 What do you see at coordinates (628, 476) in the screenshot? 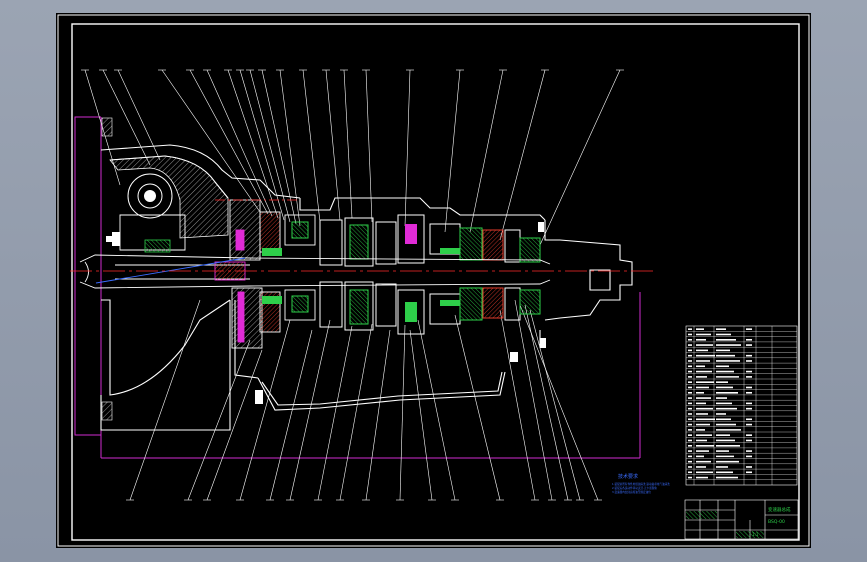
I see `notes-heading: 技术要求` at bounding box center [628, 476].